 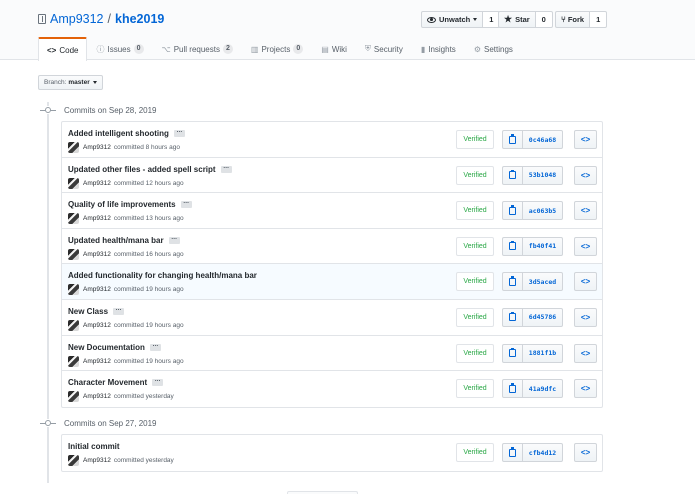 I want to click on commit-sha-link: 1881f1b, so click(x=543, y=353).